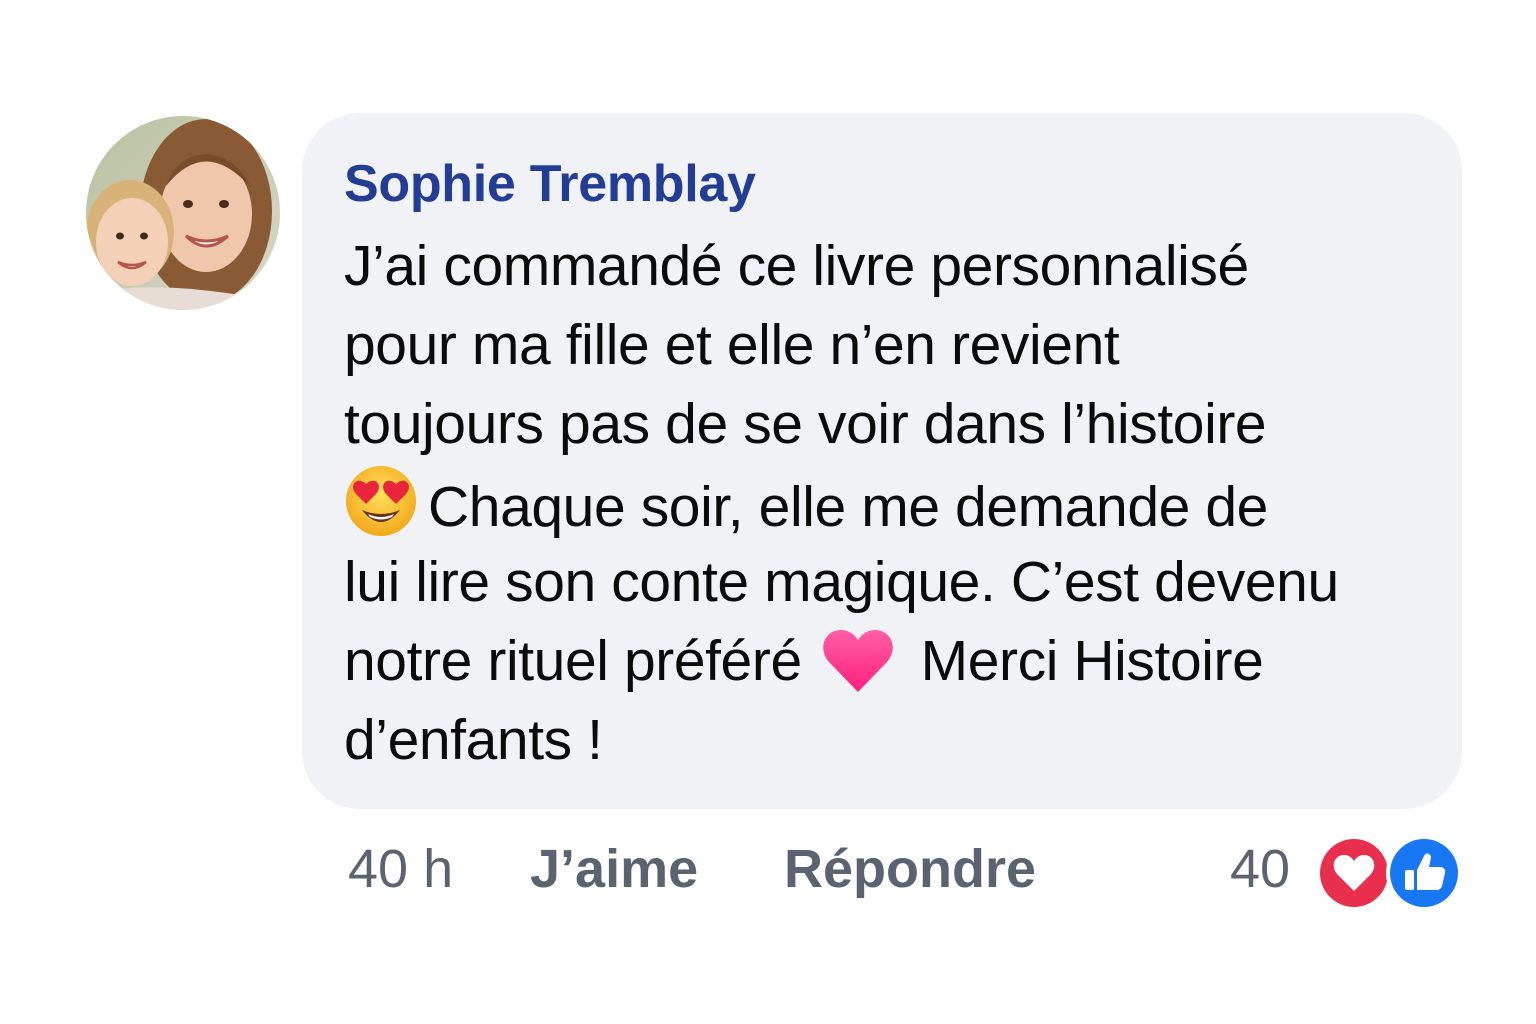 This screenshot has width=1536, height=1024. I want to click on heart-eyes-emoji, so click(381, 501).